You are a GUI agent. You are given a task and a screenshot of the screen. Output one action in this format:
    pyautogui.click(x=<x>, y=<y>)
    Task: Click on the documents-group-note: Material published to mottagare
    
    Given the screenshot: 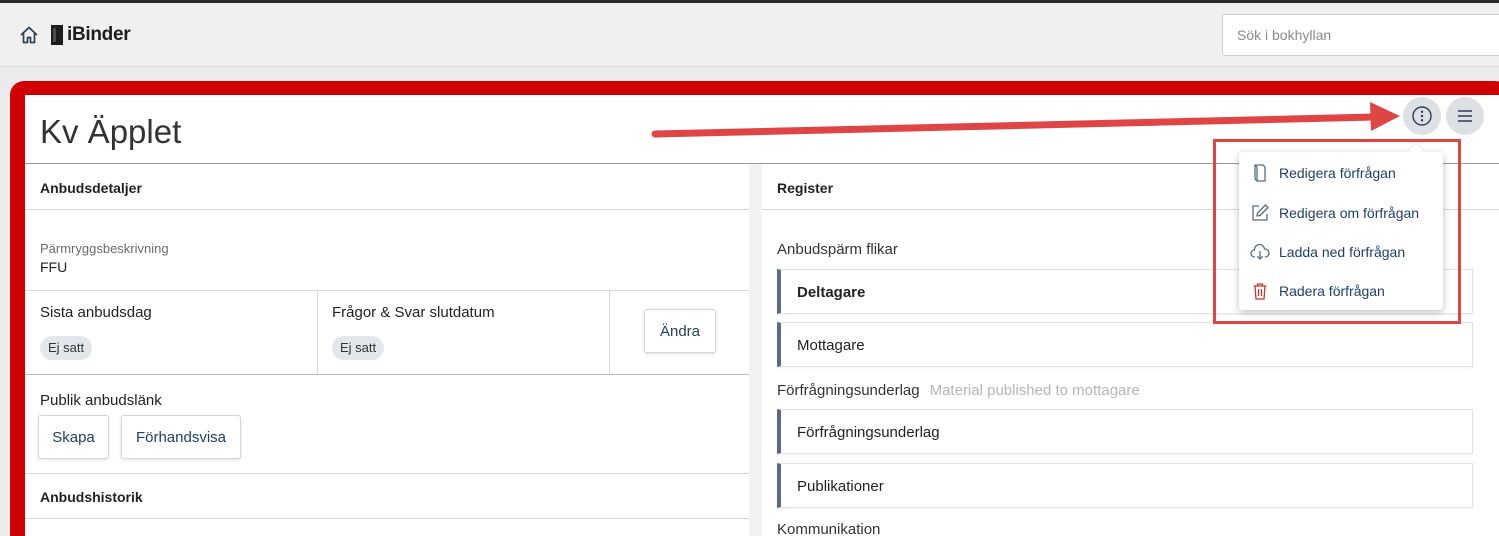 What is the action you would take?
    pyautogui.click(x=1034, y=390)
    